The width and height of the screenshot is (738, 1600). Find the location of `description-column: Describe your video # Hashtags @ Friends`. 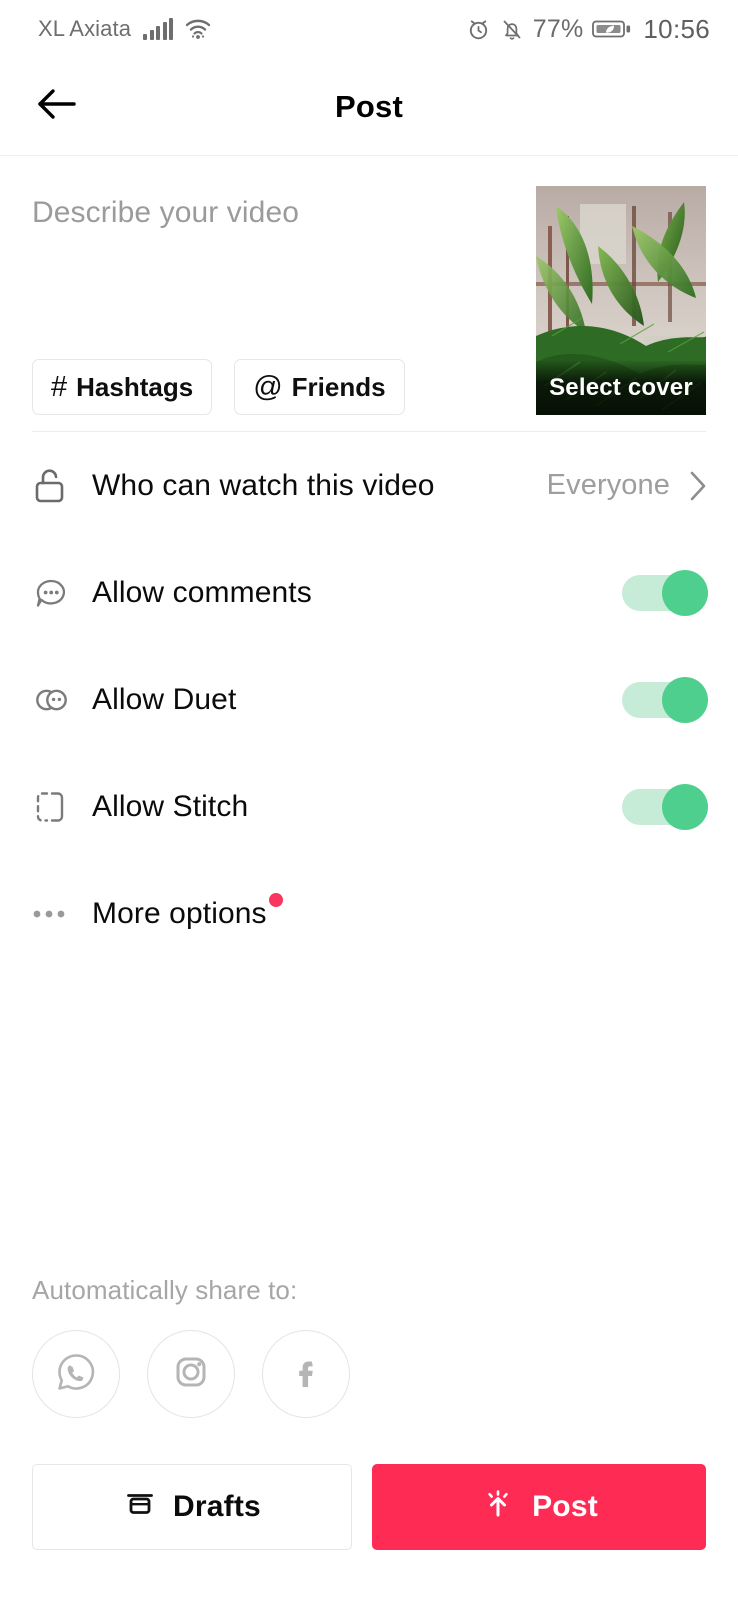

description-column: Describe your video # Hashtags @ Friends is located at coordinates (259, 308).